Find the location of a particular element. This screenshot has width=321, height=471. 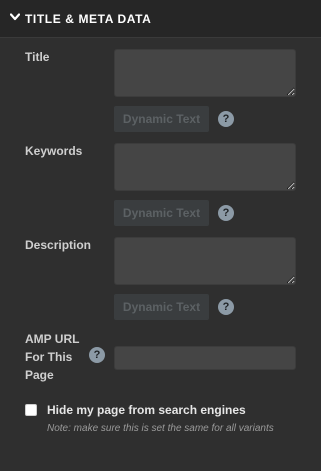

amp-url-input is located at coordinates (205, 358).